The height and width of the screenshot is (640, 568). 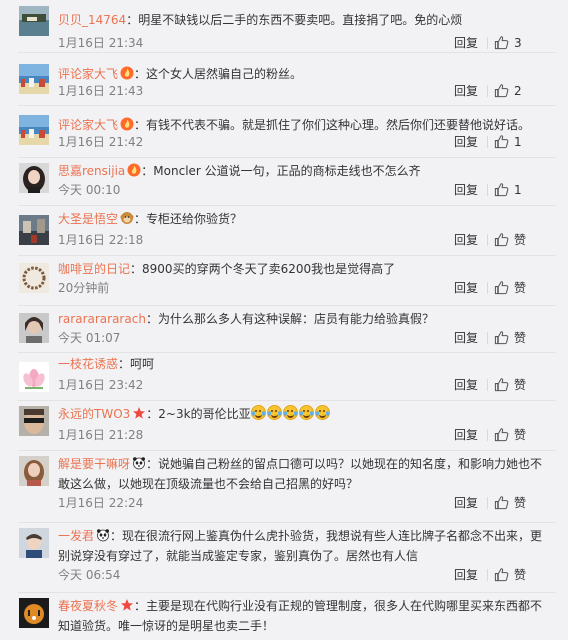 I want to click on comment-text-line: 思嘉rensijia ：Moncler 公道说一句，正品的商标走线也不怎么齐, so click(x=305, y=171).